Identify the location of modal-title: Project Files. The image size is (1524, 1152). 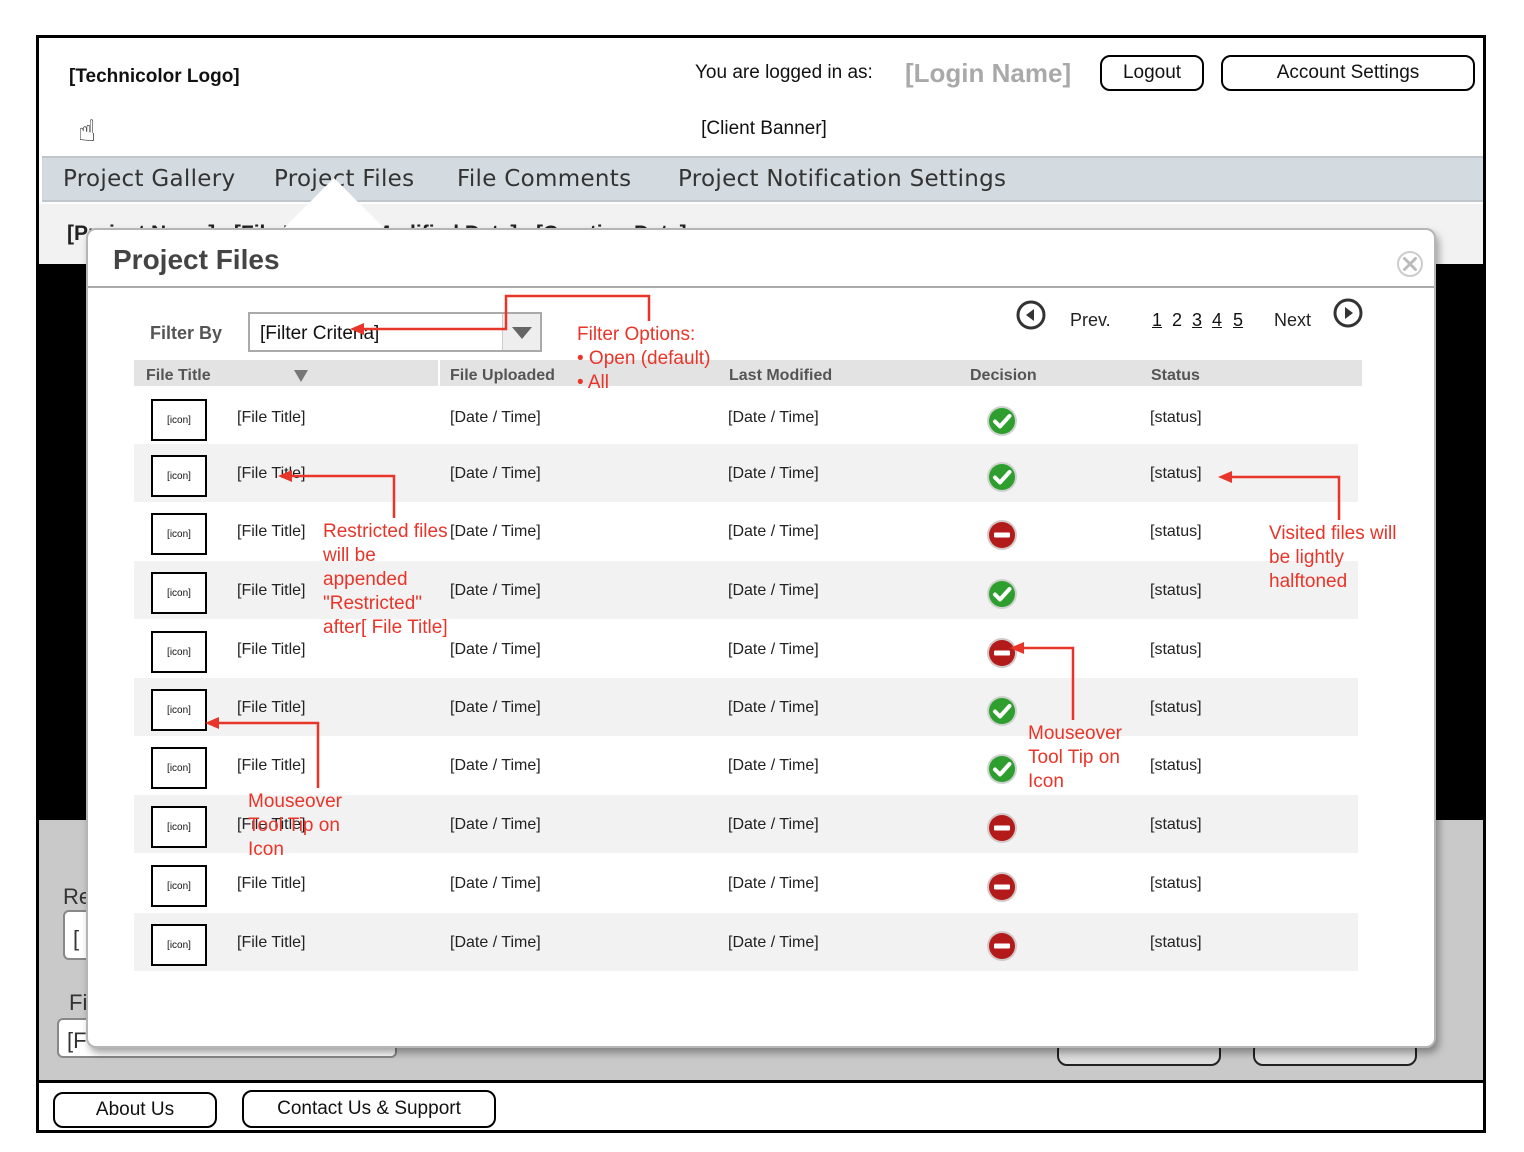
(196, 259).